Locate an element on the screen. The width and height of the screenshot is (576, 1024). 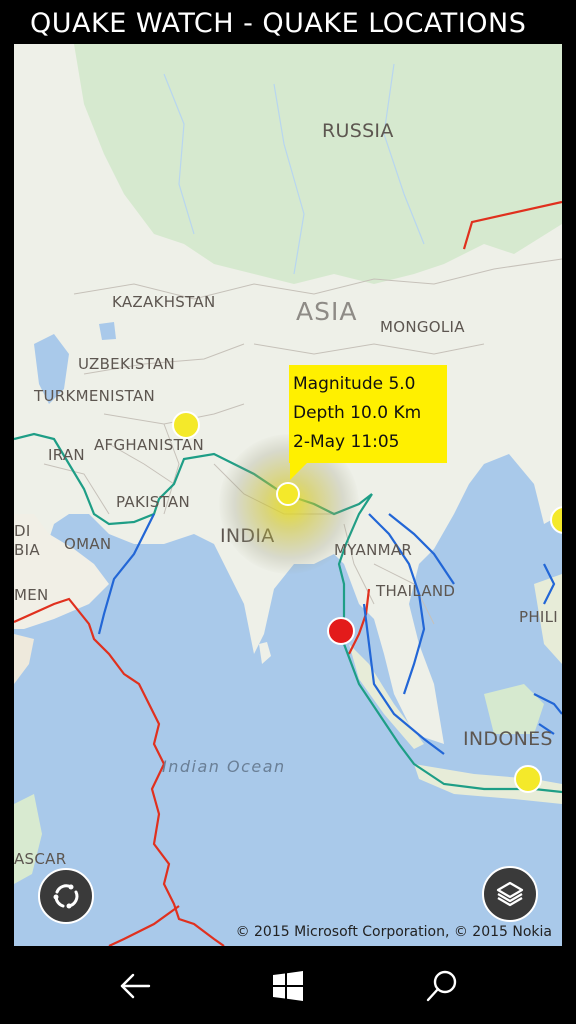
label-saudi-2: BIA is located at coordinates (27, 550).